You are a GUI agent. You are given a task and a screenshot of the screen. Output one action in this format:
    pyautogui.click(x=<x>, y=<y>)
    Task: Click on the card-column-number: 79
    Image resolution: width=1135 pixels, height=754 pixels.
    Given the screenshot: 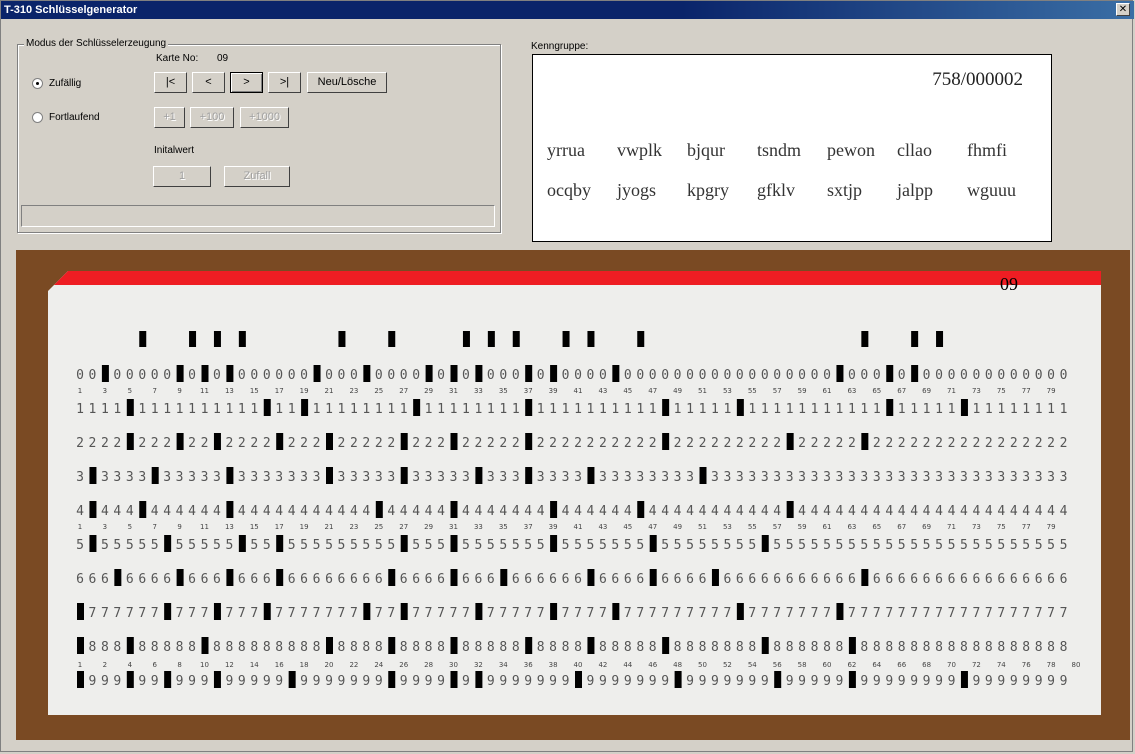 What is the action you would take?
    pyautogui.click(x=1051, y=527)
    